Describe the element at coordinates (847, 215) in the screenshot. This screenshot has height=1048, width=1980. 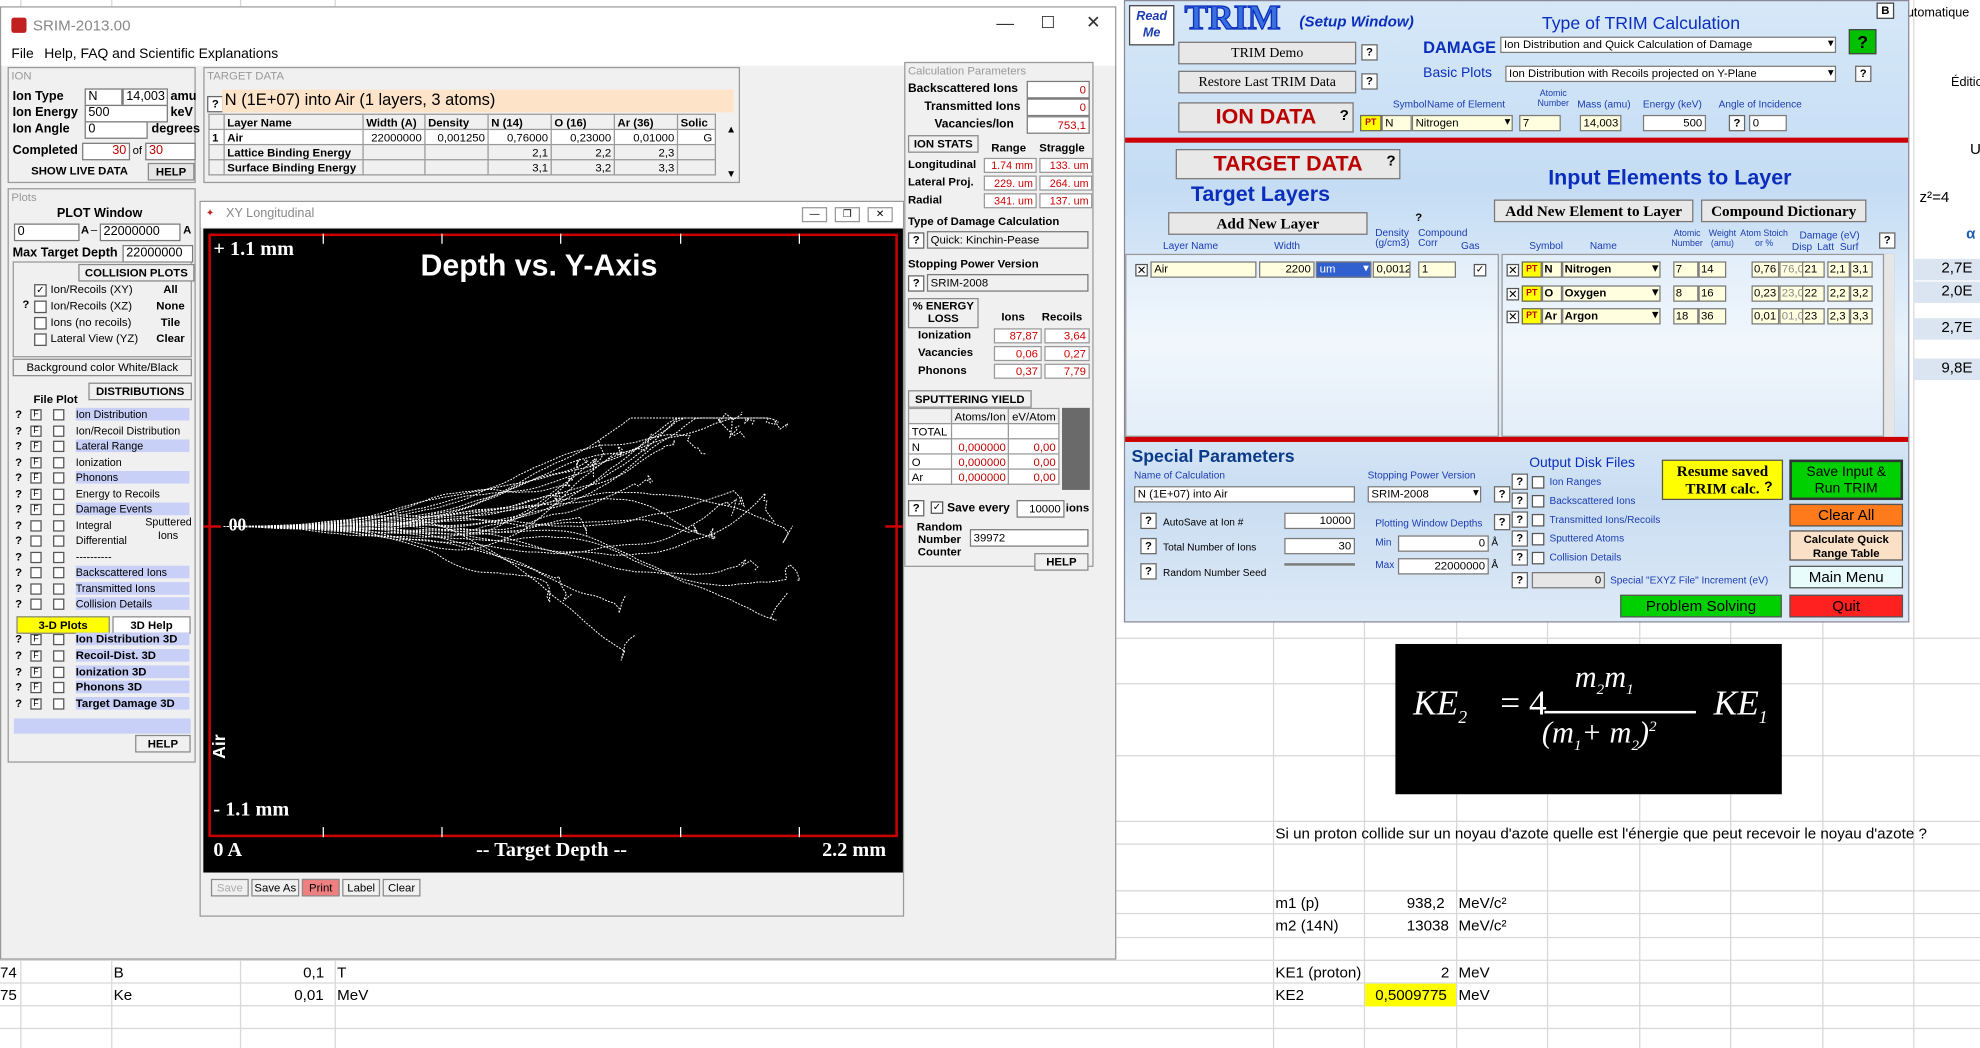
I see `restore-icon: ❐` at that location.